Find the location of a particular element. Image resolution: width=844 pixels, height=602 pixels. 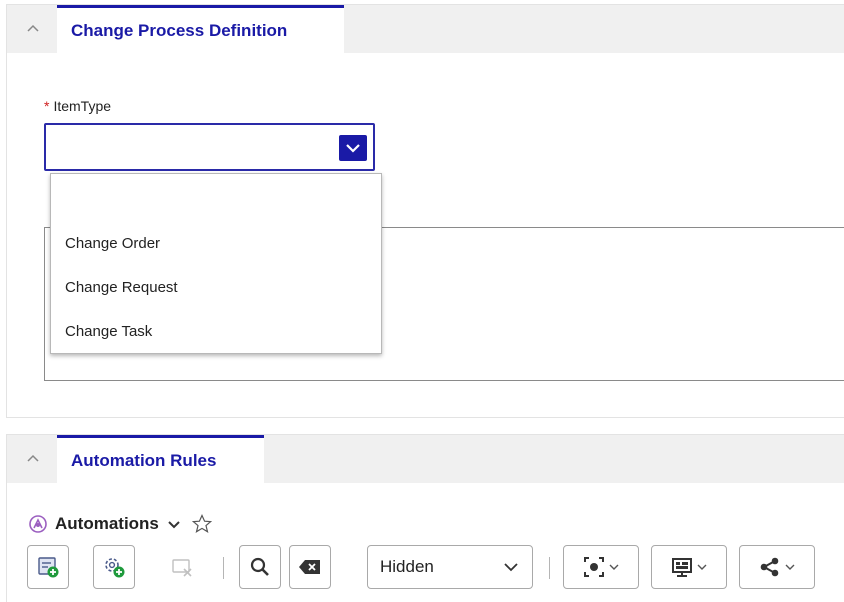

clear-filter-icon is located at coordinates (309, 567).